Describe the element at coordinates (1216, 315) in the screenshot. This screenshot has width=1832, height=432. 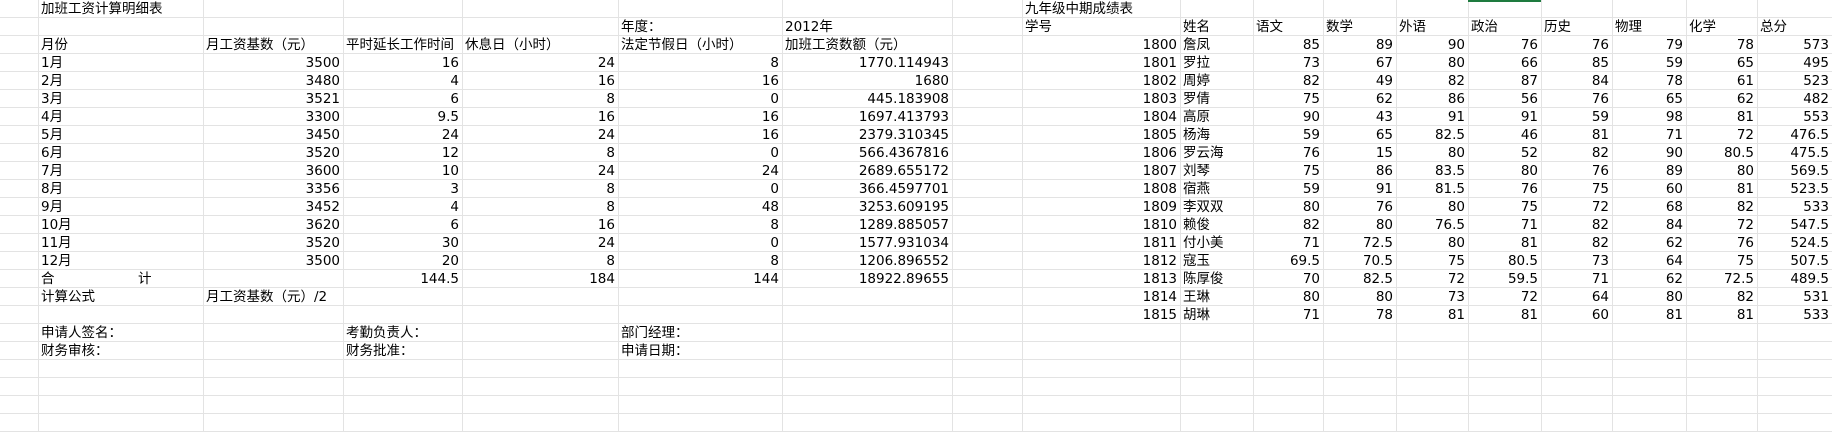
I see `student-name-cell: 胡琳` at that location.